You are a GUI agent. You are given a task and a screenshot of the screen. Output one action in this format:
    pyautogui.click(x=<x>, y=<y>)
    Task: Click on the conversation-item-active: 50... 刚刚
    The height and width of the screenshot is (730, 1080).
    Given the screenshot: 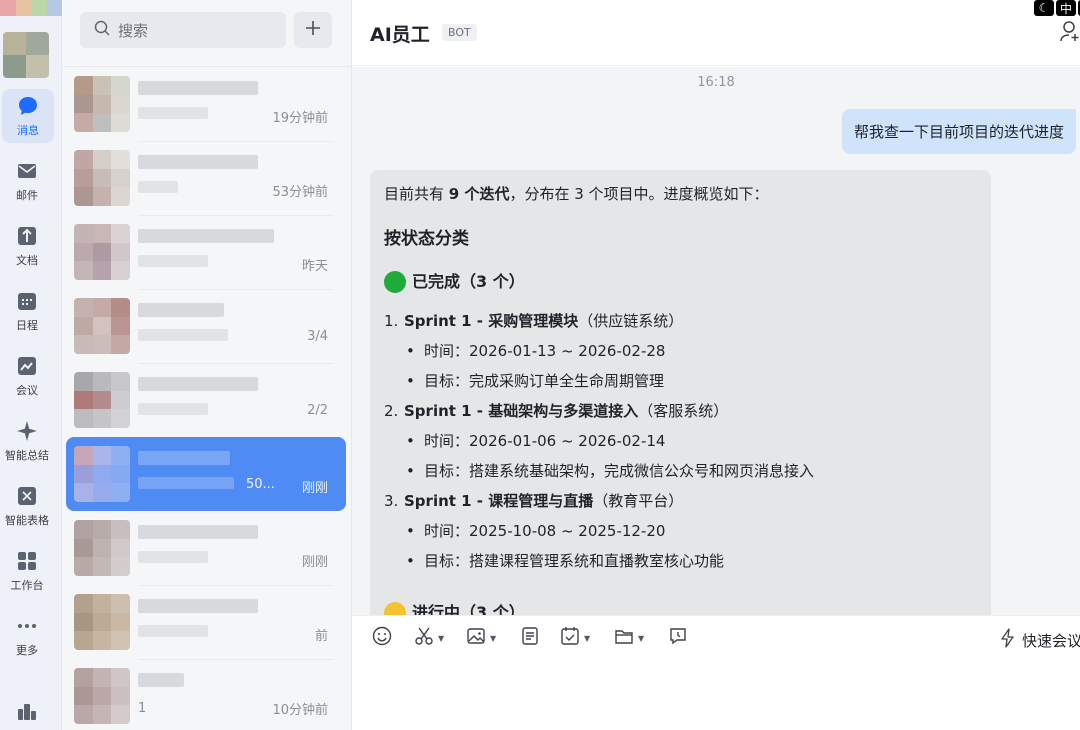 What is the action you would take?
    pyautogui.click(x=206, y=474)
    